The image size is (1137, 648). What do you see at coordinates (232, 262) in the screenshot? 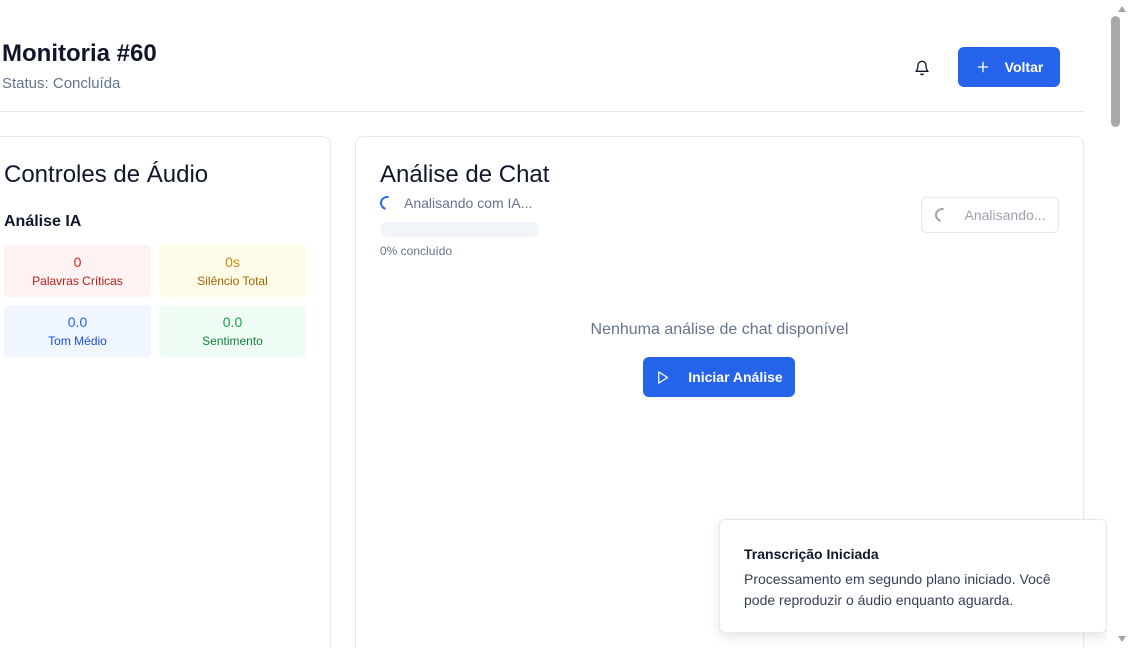
I see `stat-value: 0s` at bounding box center [232, 262].